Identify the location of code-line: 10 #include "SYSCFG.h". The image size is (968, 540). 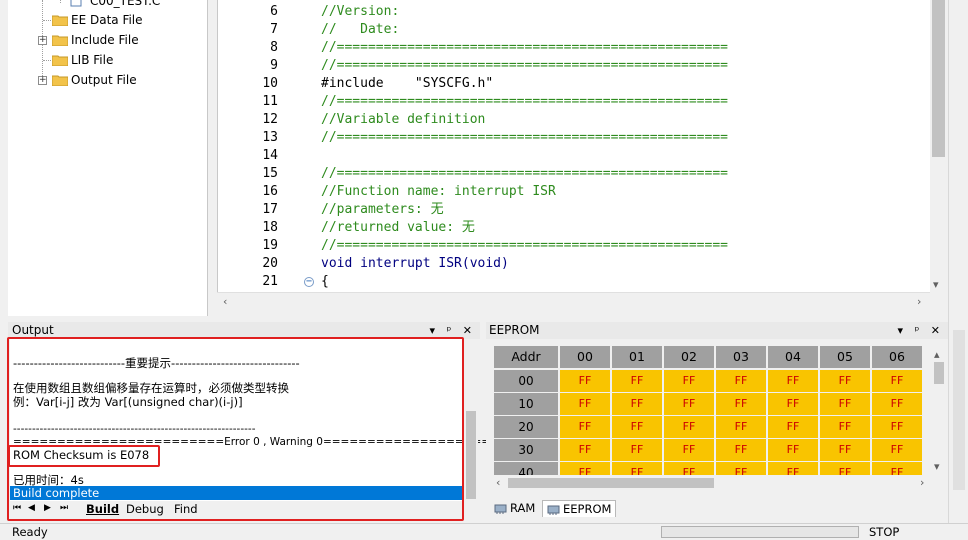
(576, 84).